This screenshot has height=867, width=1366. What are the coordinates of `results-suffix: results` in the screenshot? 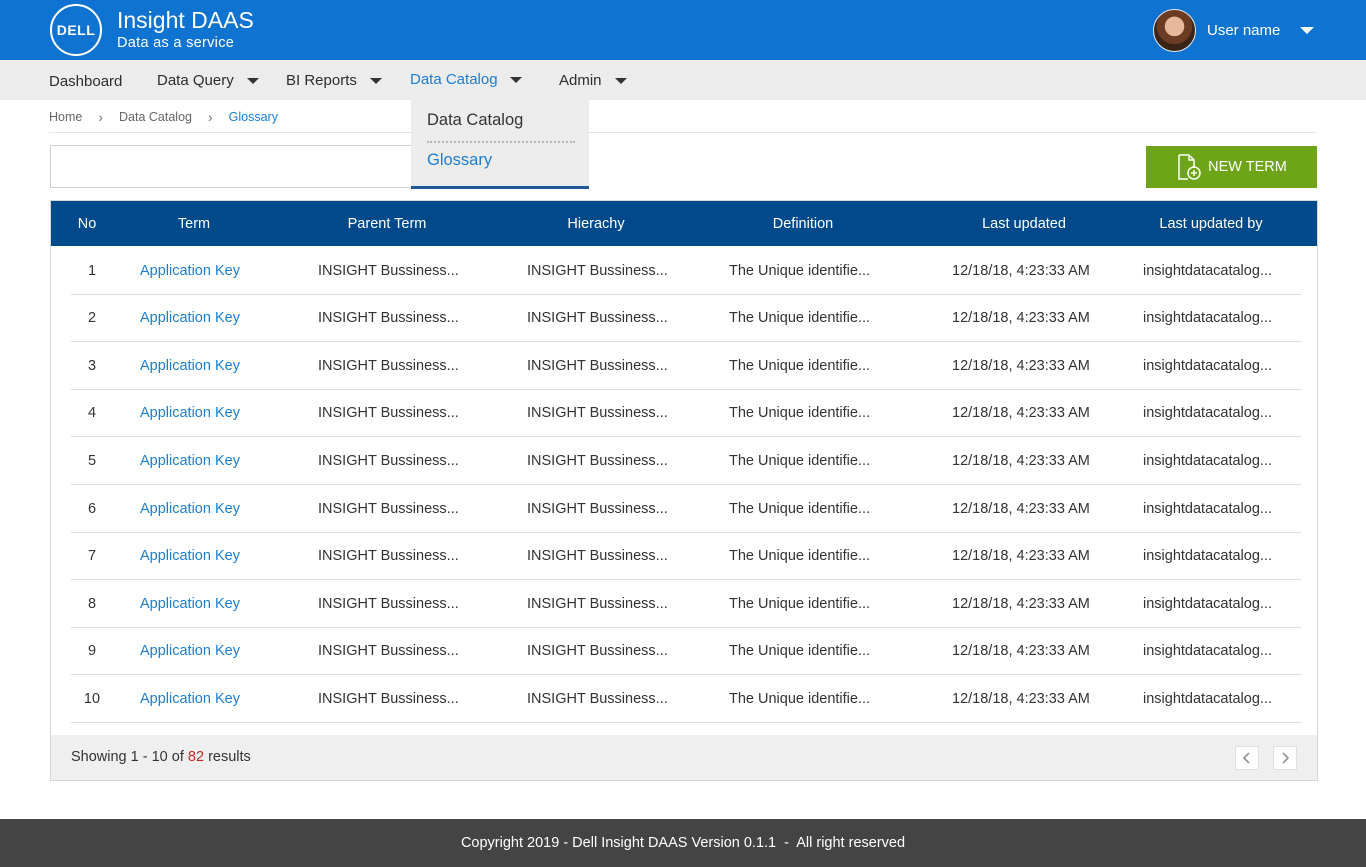 It's located at (229, 757).